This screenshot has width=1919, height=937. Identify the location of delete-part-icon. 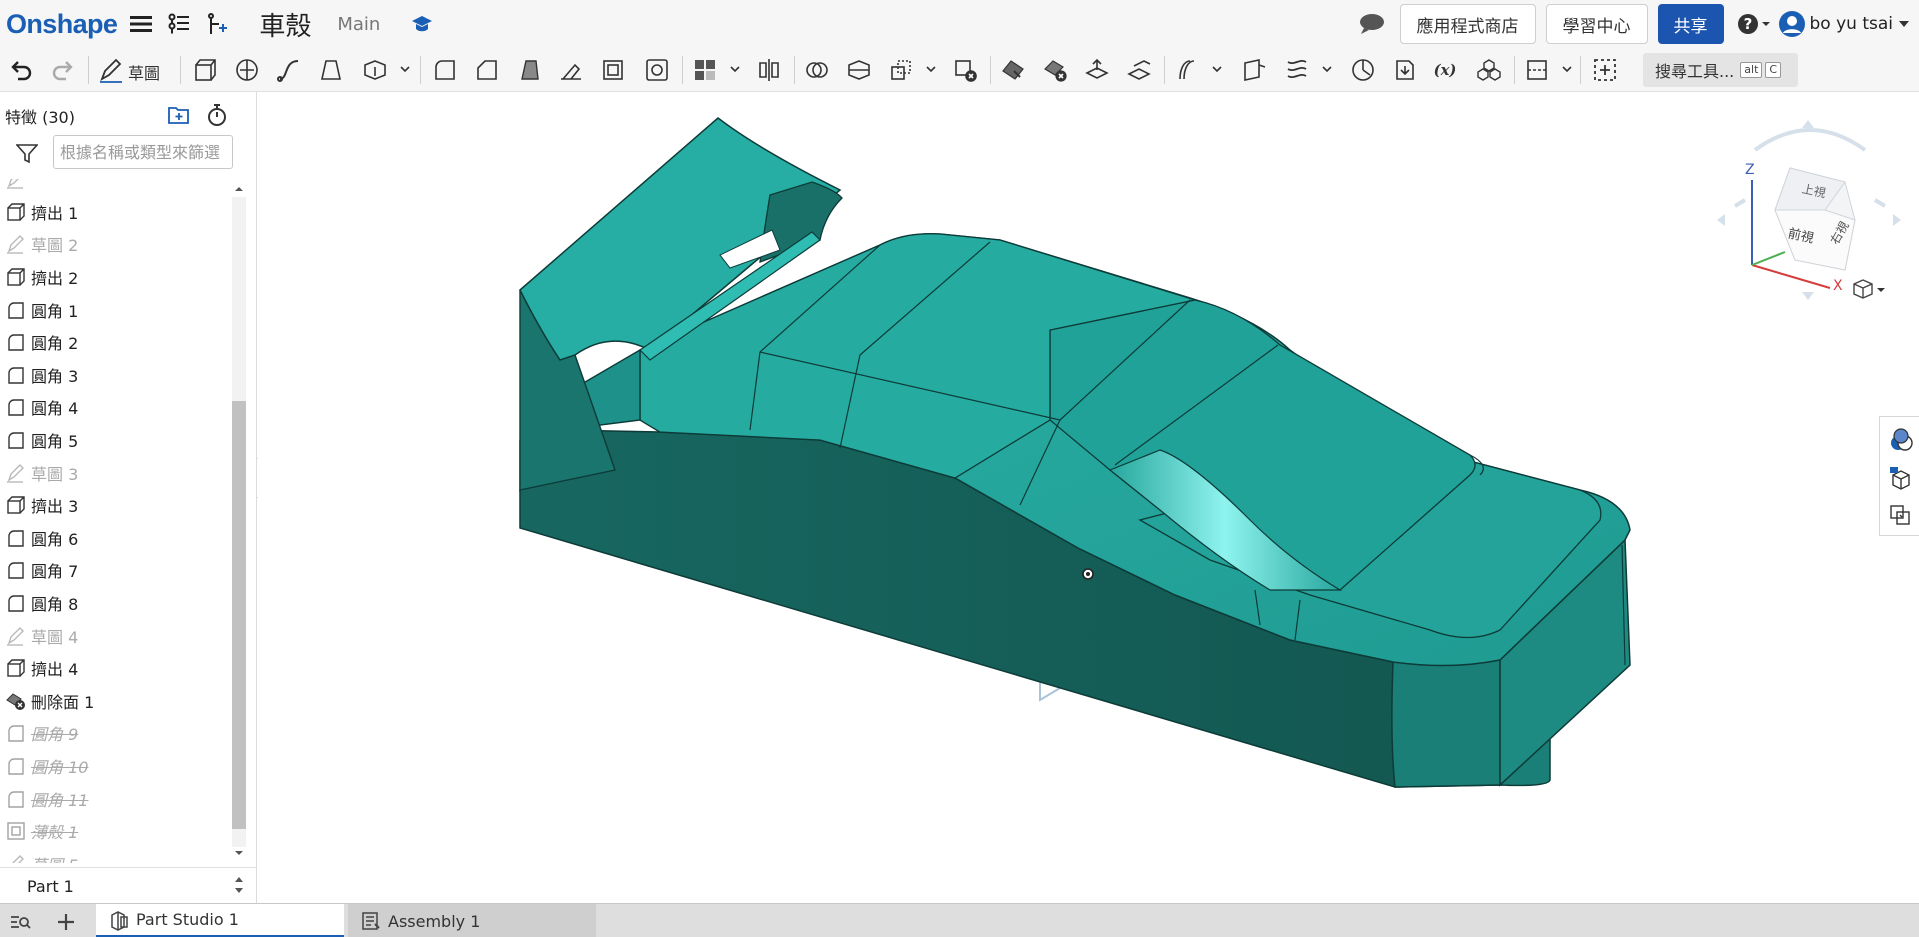
(965, 70).